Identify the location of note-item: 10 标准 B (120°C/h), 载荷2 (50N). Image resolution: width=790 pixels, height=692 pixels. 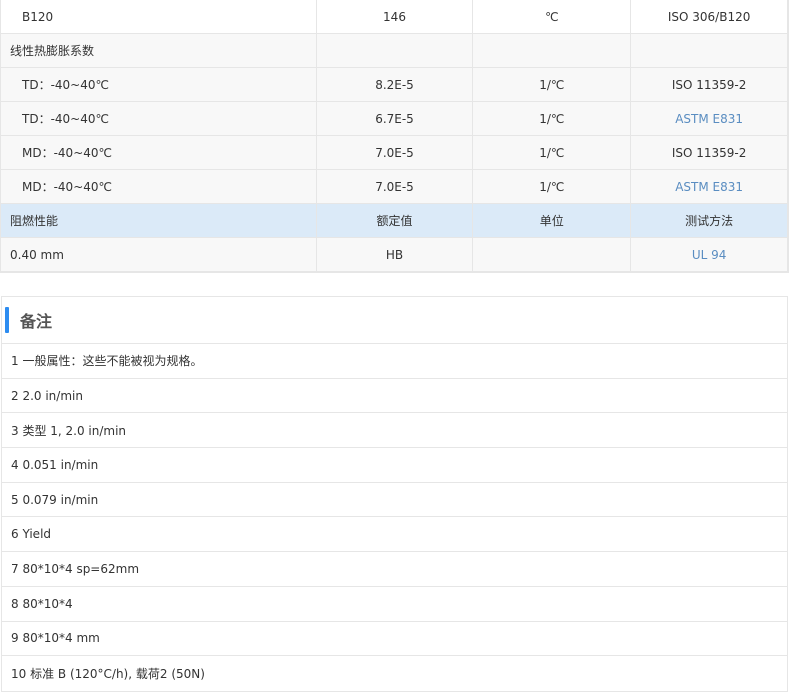
(108, 674).